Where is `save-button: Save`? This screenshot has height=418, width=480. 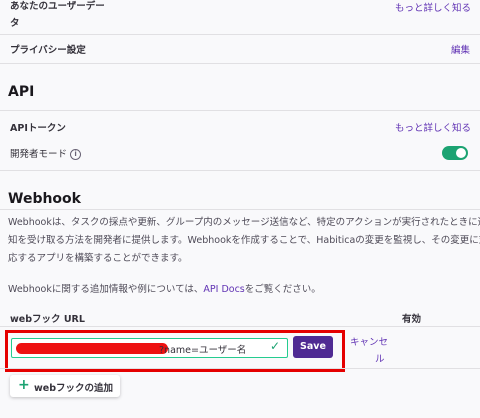
save-button: Save is located at coordinates (313, 347).